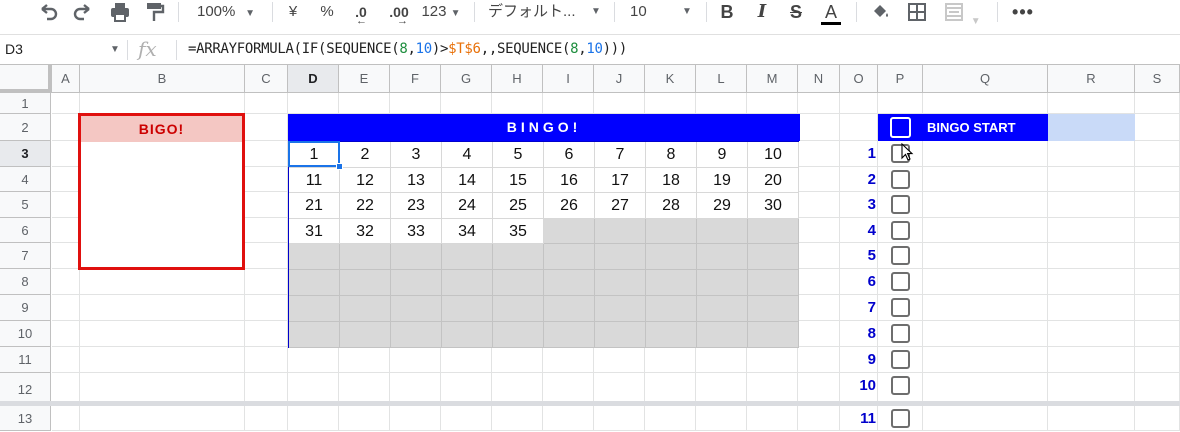  Describe the element at coordinates (226, 12) in the screenshot. I see `zoom-select: 100% ▼` at that location.